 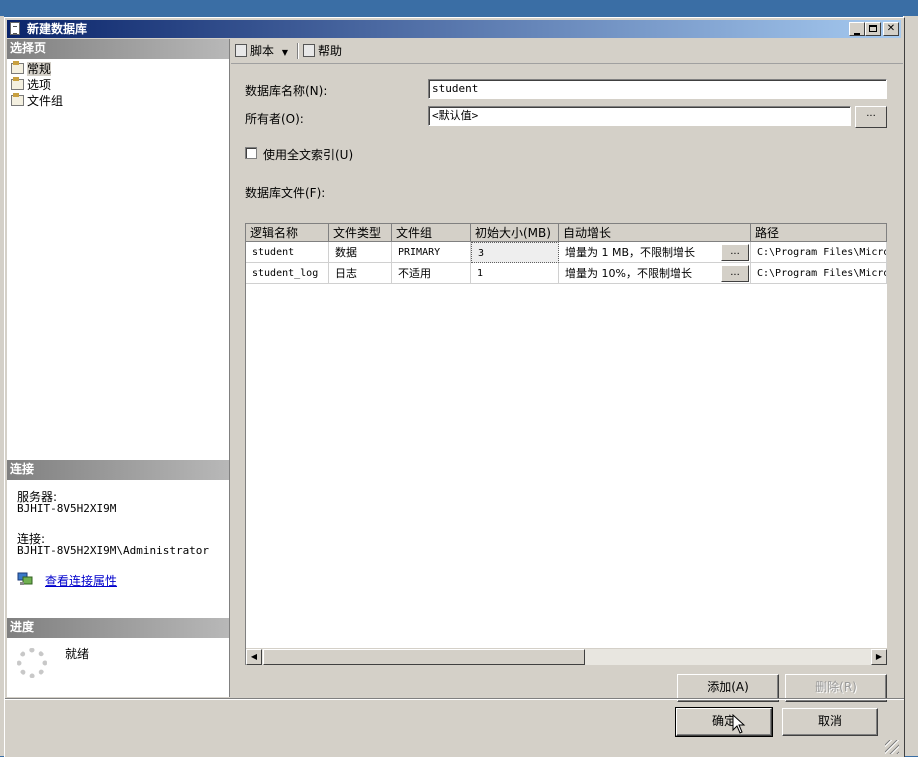 I want to click on script-icon, so click(x=241, y=50).